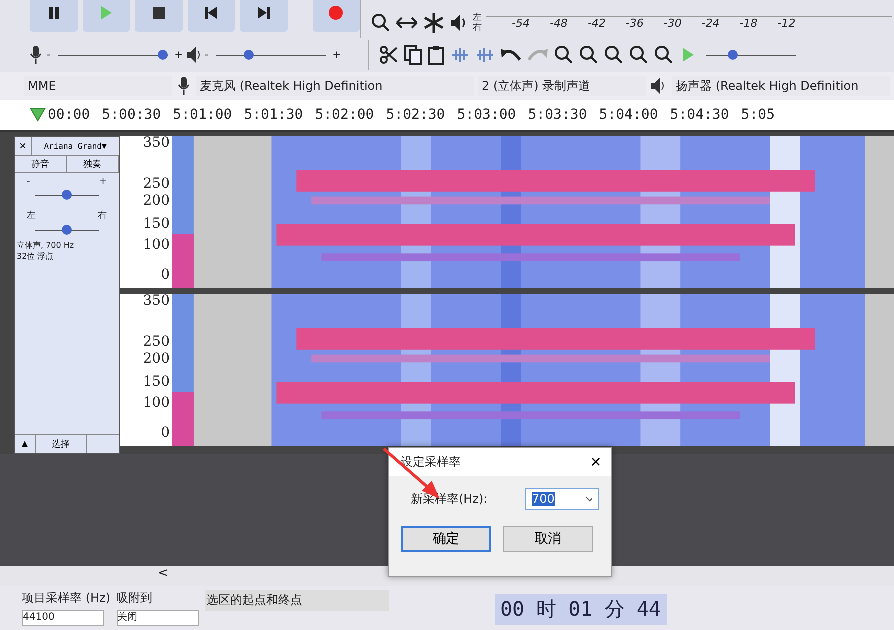 Image resolution: width=894 pixels, height=630 pixels. I want to click on meter-right-label: 右, so click(477, 28).